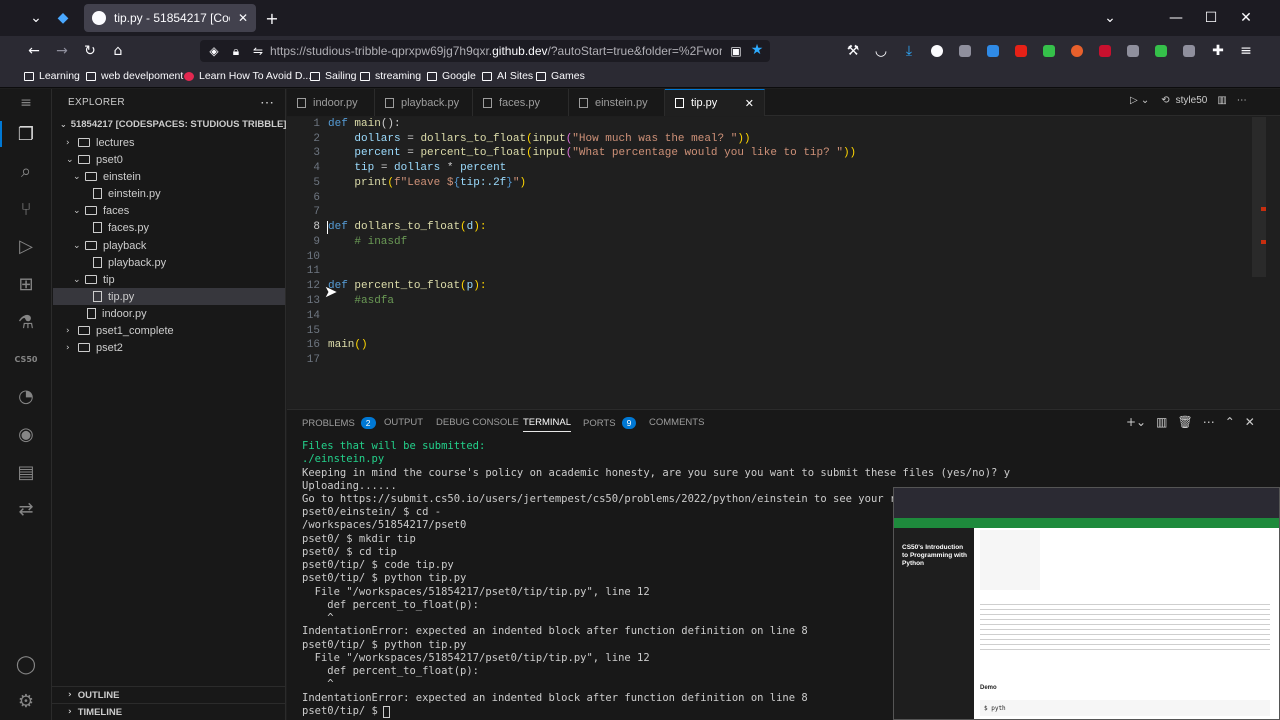 The image size is (1280, 720). What do you see at coordinates (715, 102) in the screenshot?
I see `tab-tip-py: tip.py ✕` at bounding box center [715, 102].